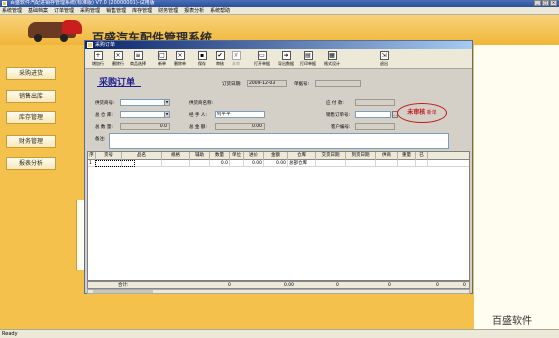 Image resolution: width=559 pixels, height=338 pixels. Describe the element at coordinates (361, 156) in the screenshot. I see `column-header: 到货日期` at that location.